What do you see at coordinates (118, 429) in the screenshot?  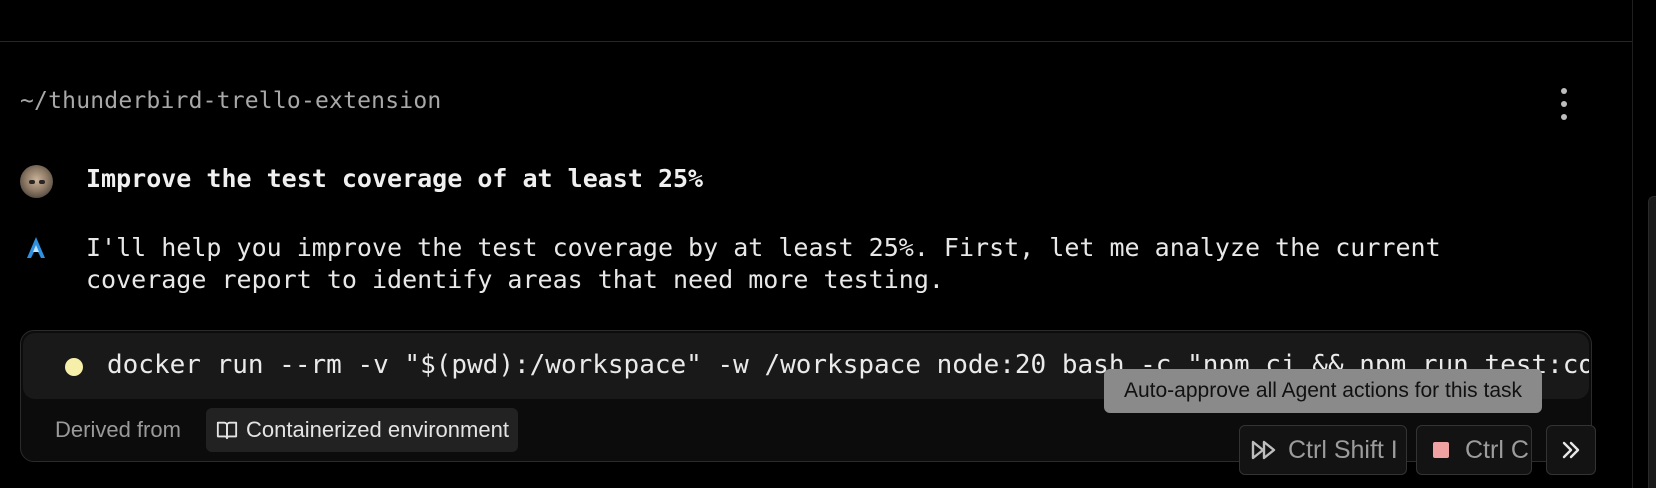 I see `derived-from-label: Derived from` at bounding box center [118, 429].